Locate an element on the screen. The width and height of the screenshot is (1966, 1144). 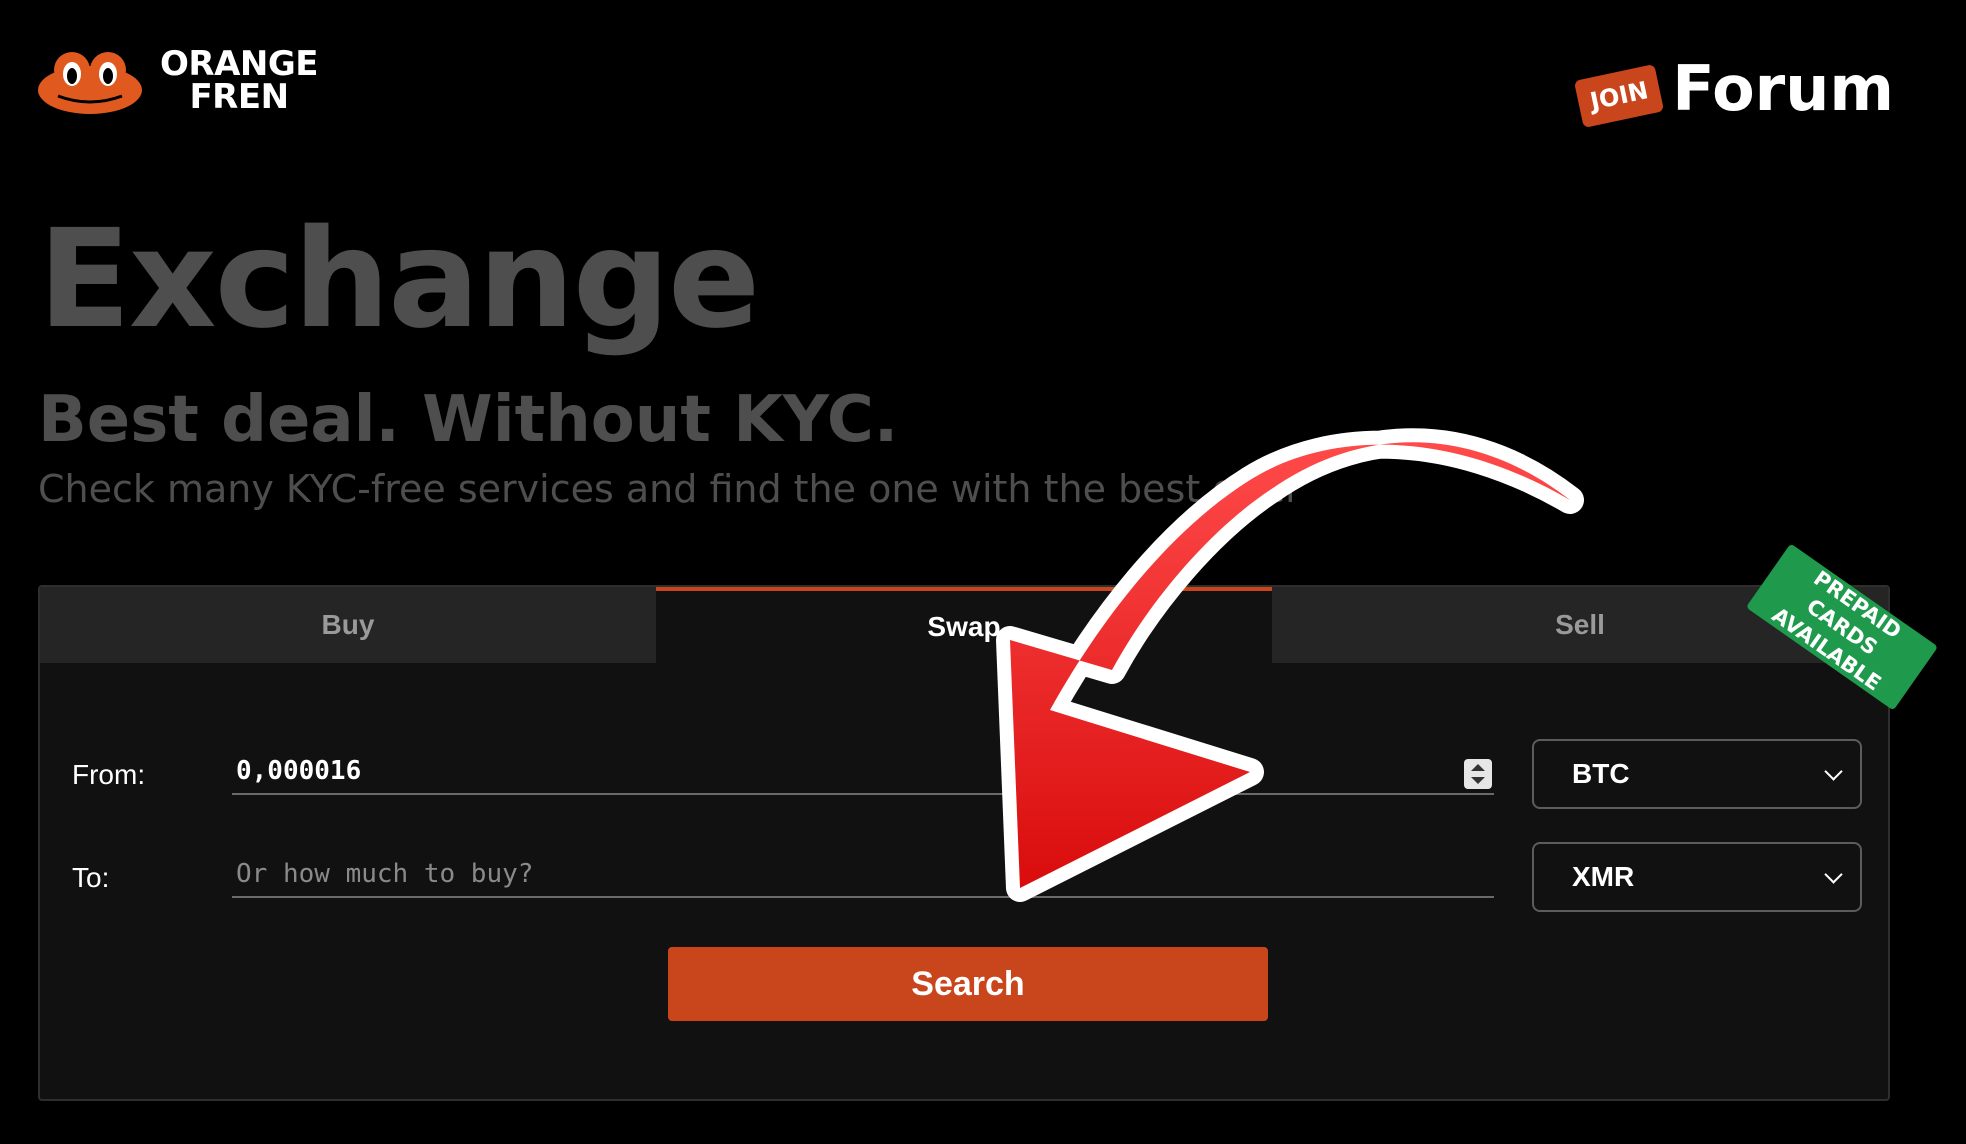
to-label: To: is located at coordinates (91, 877).